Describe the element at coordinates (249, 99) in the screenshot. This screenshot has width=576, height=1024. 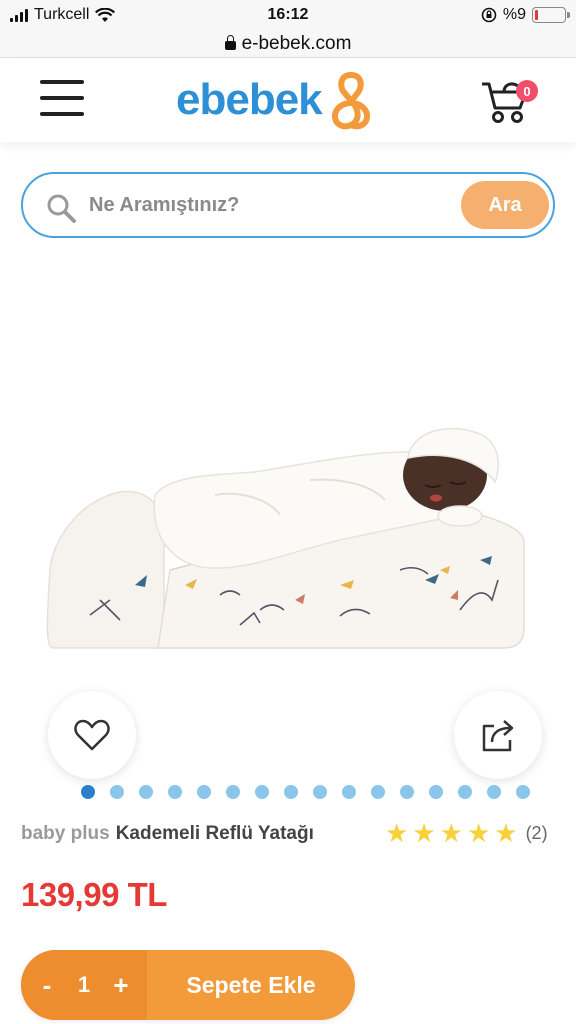
I see `logo-text: ebebek` at that location.